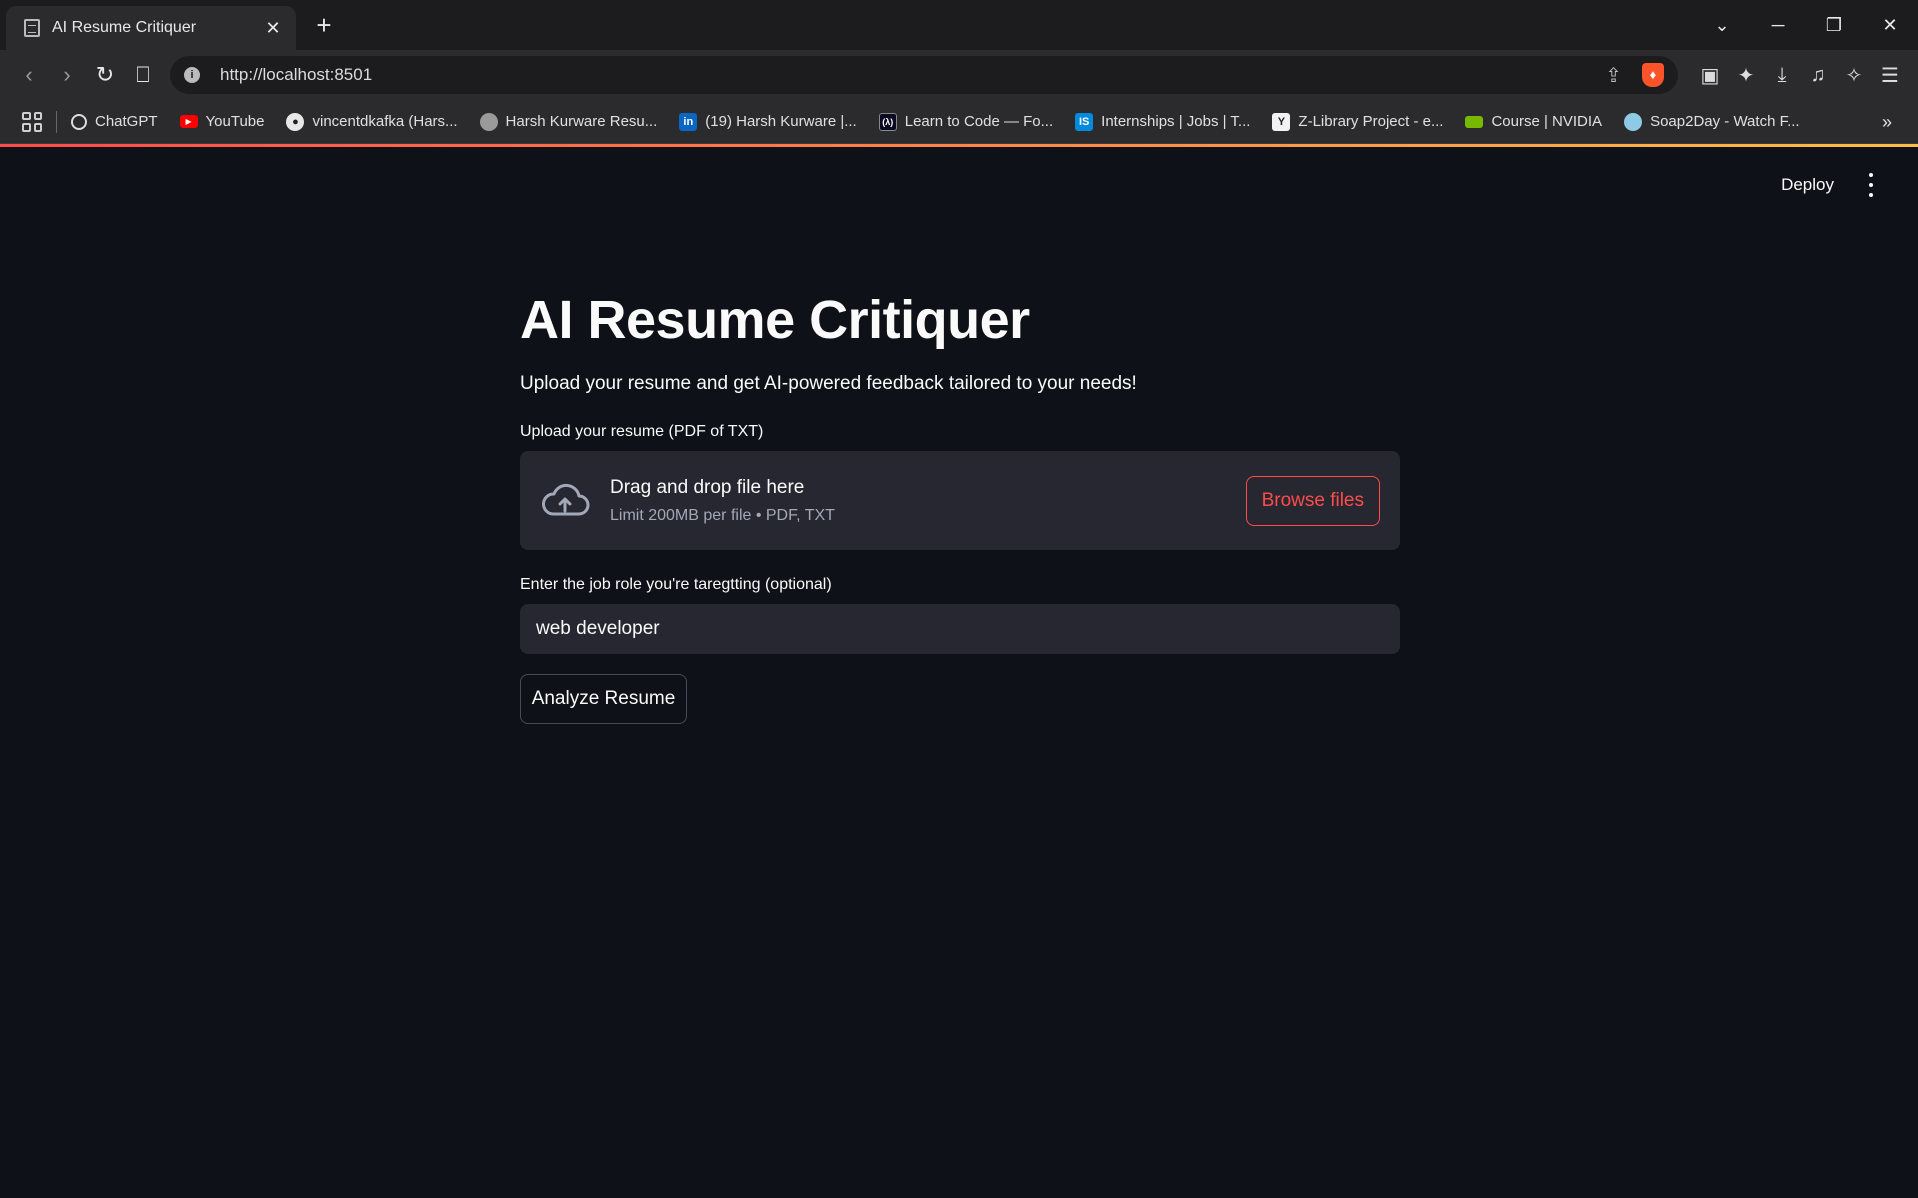 The height and width of the screenshot is (1198, 1918). Describe the element at coordinates (1710, 75) in the screenshot. I see `extensions-wallet-icon: ▣` at that location.